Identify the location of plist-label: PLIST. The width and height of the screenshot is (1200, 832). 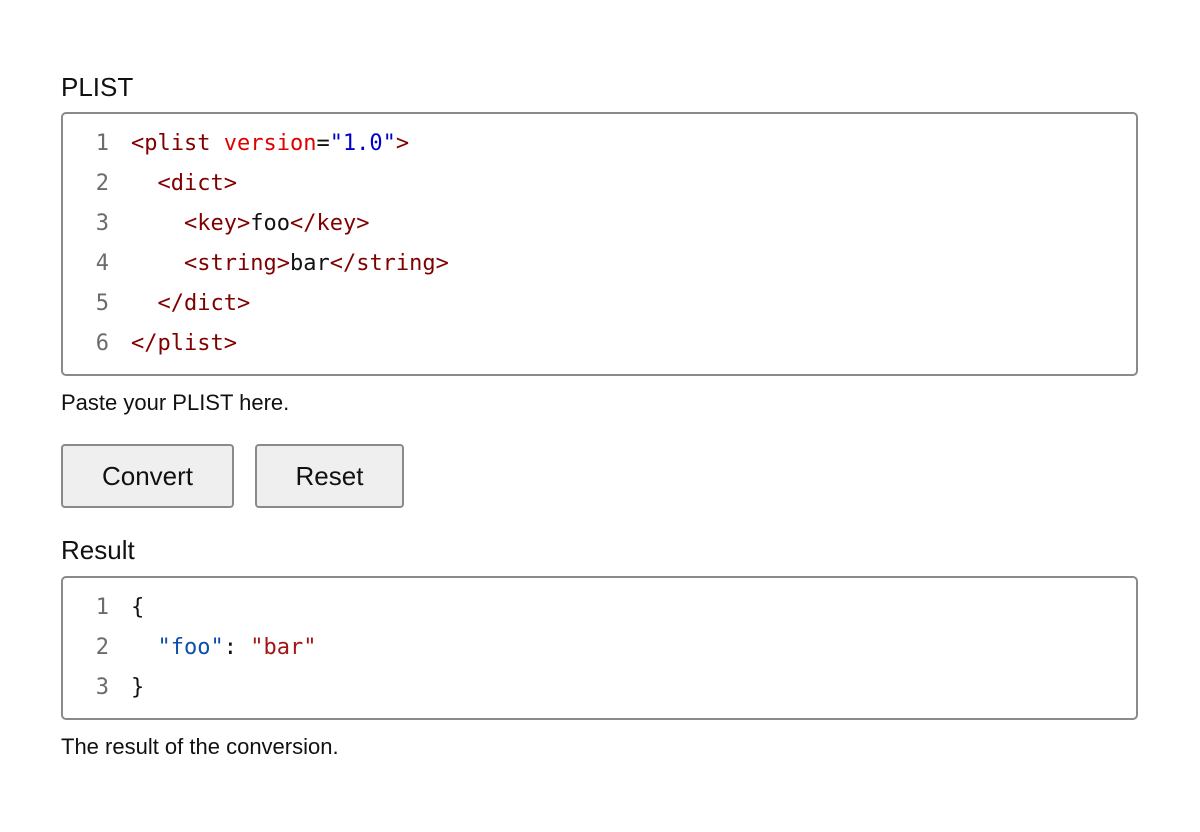
(97, 87).